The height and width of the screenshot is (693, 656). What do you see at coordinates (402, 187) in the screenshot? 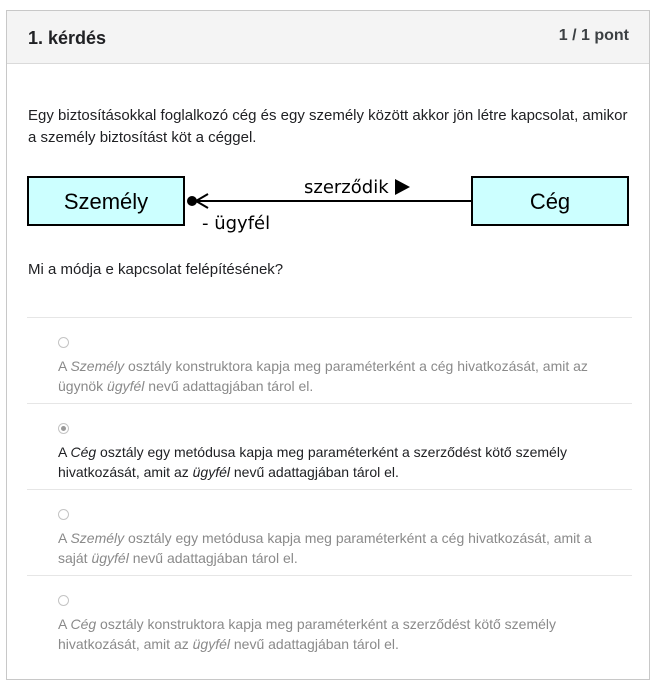
I see `reading-direction-triangle` at bounding box center [402, 187].